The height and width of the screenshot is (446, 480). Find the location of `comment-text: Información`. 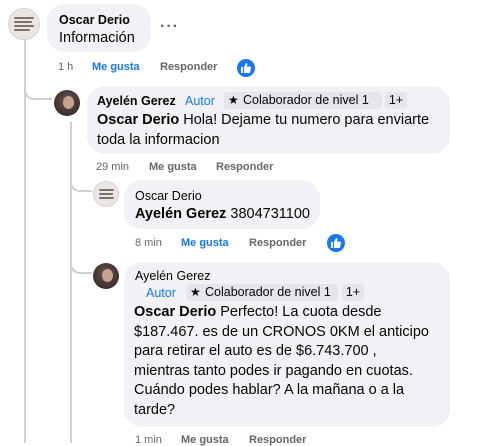

comment-text: Información is located at coordinates (97, 38).